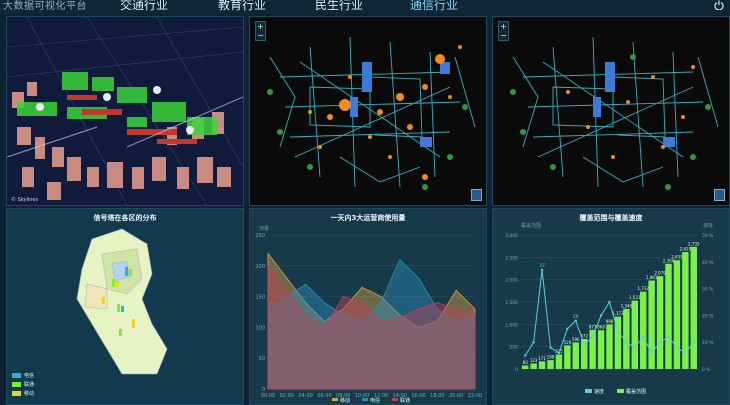  Describe the element at coordinates (29, 384) in the screenshot. I see `legend-unicom: 联通` at that location.